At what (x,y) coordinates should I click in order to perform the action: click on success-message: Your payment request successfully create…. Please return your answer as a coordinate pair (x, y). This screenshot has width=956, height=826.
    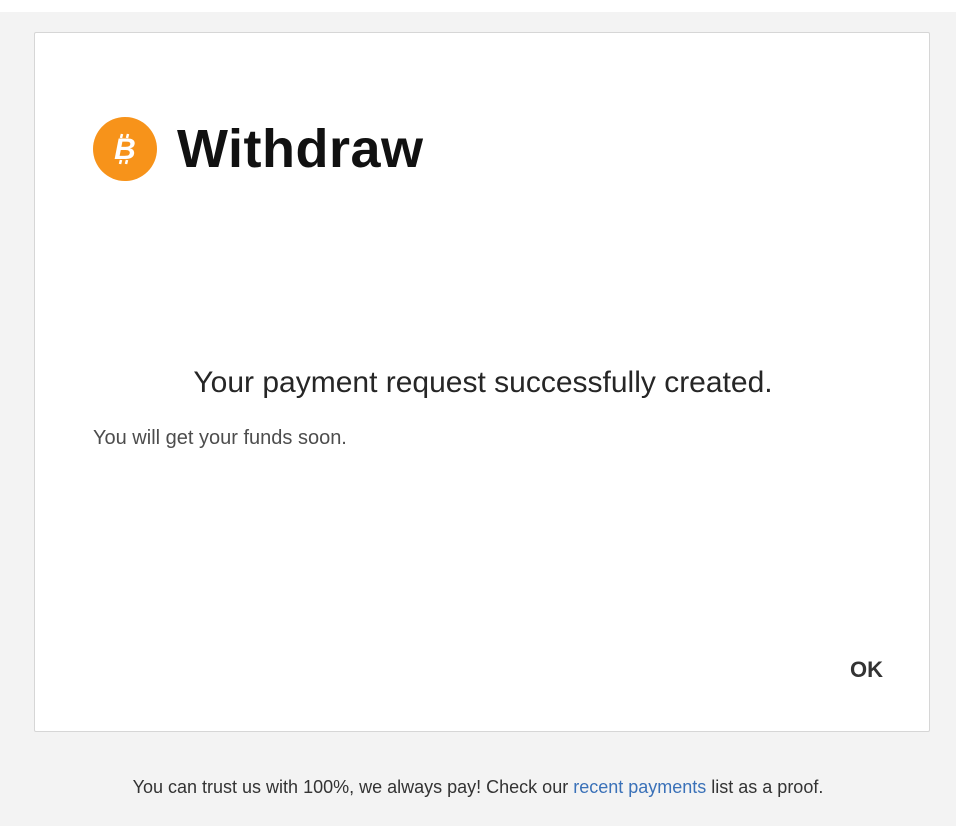
    Looking at the image, I should click on (483, 382).